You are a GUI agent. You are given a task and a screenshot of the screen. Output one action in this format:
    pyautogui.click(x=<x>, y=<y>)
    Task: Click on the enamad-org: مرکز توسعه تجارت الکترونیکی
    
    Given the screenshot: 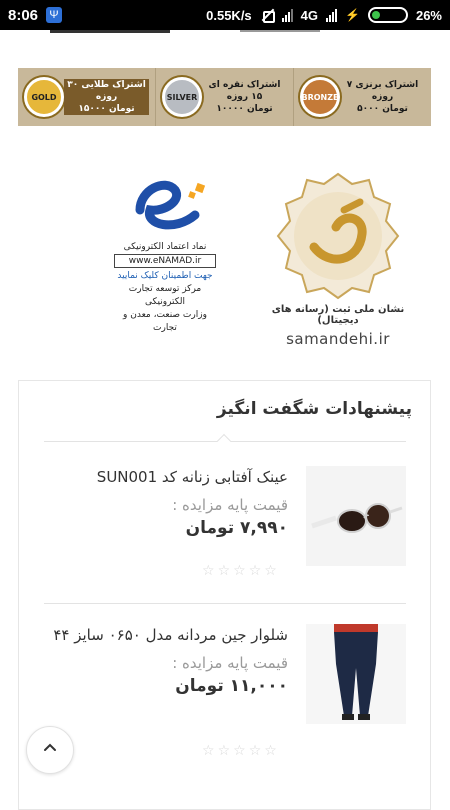 What is the action you would take?
    pyautogui.click(x=165, y=295)
    